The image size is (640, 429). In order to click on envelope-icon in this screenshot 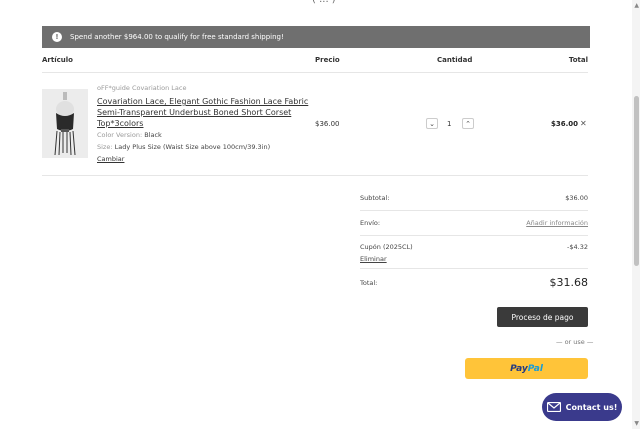, I will do `click(553, 407)`.